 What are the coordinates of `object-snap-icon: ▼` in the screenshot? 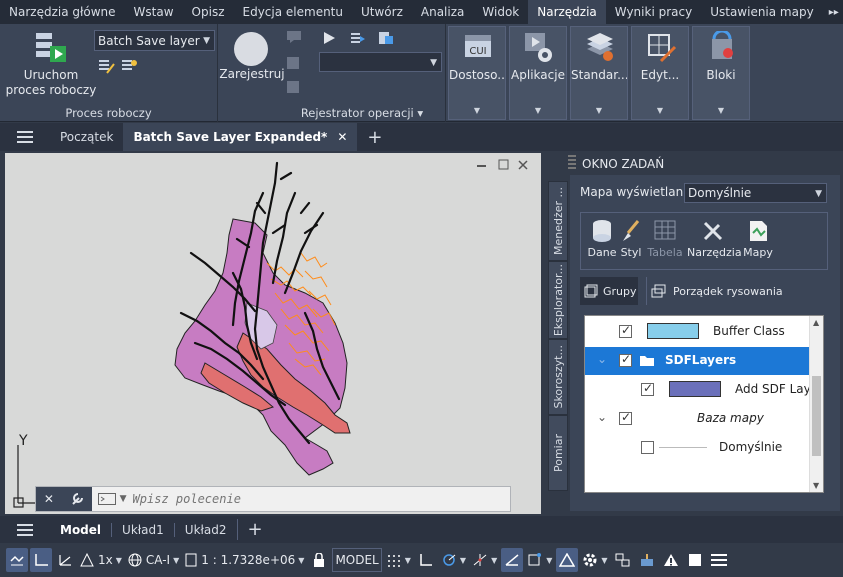 It's located at (539, 560).